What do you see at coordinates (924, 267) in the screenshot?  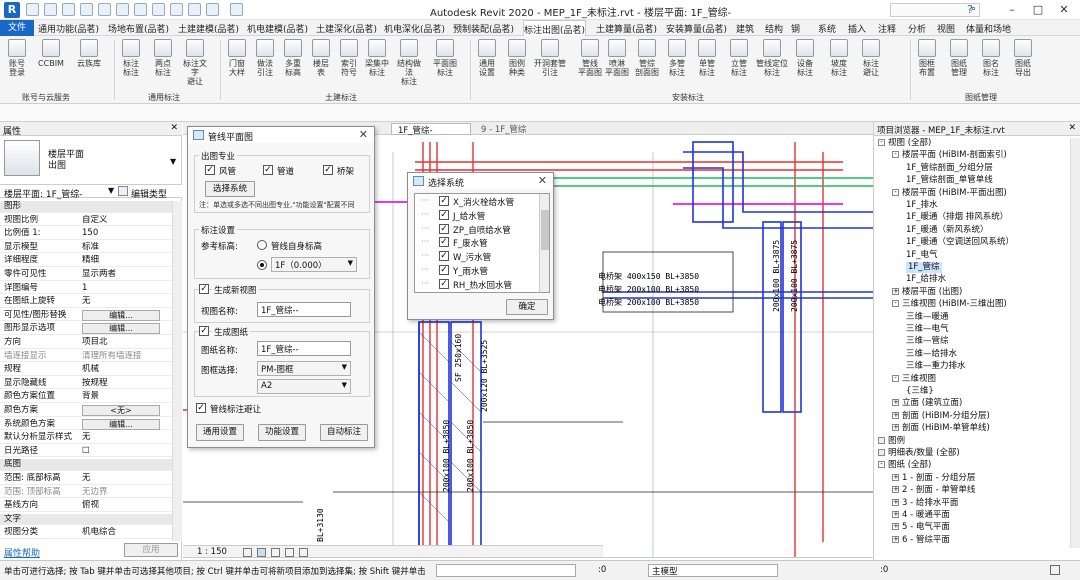 I see `tree-node: 1F_管综` at bounding box center [924, 267].